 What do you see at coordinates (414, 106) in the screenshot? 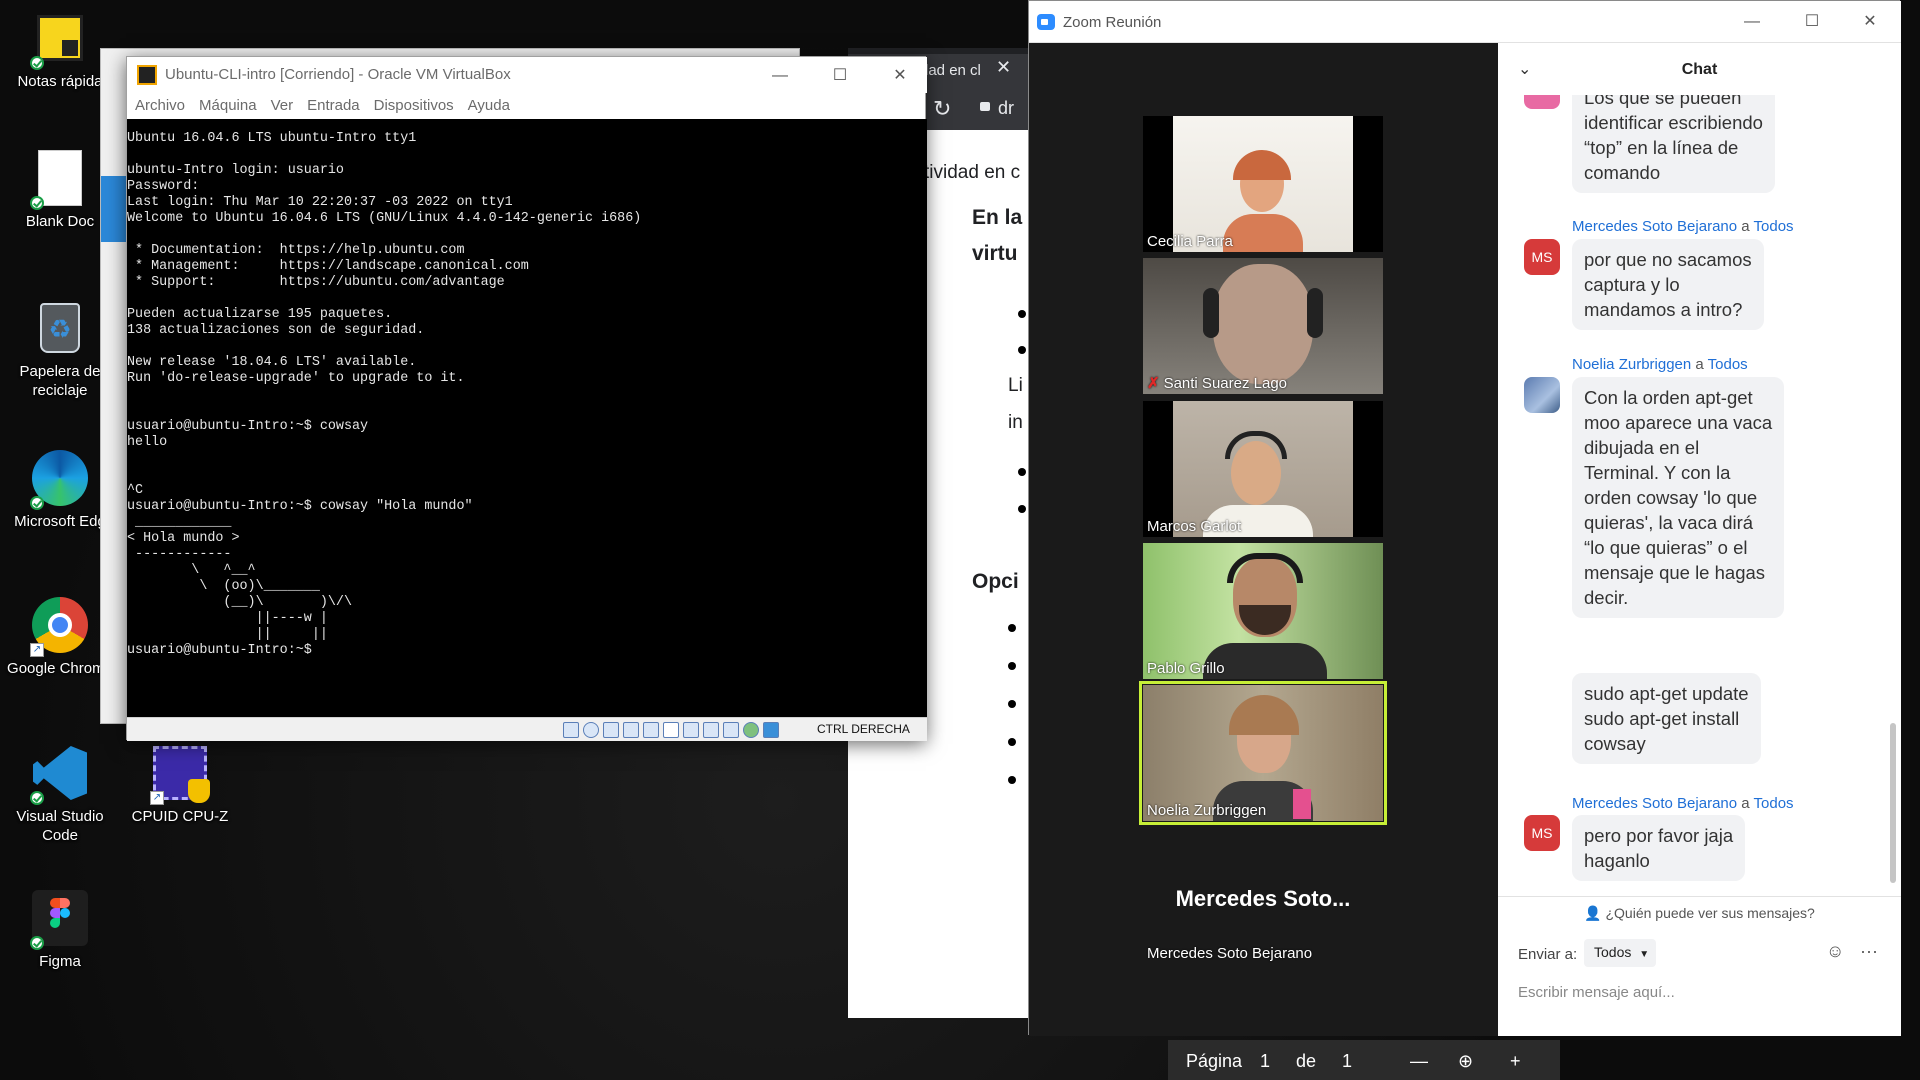
I see `menu-dispositivos: Dispositivos` at bounding box center [414, 106].